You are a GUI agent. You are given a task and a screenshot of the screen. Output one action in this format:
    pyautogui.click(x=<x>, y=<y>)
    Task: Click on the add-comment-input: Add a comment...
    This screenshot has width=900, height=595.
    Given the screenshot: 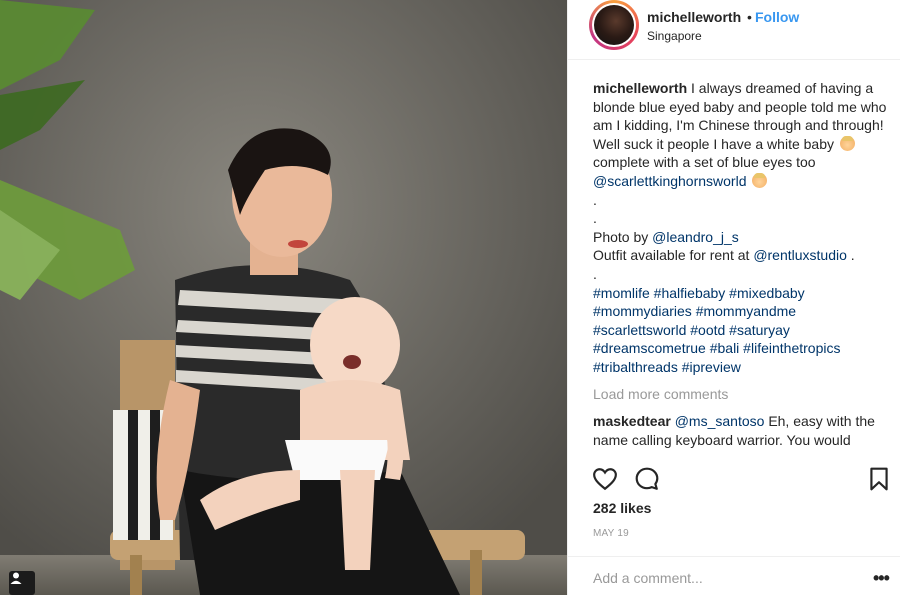 What is the action you would take?
    pyautogui.click(x=648, y=578)
    